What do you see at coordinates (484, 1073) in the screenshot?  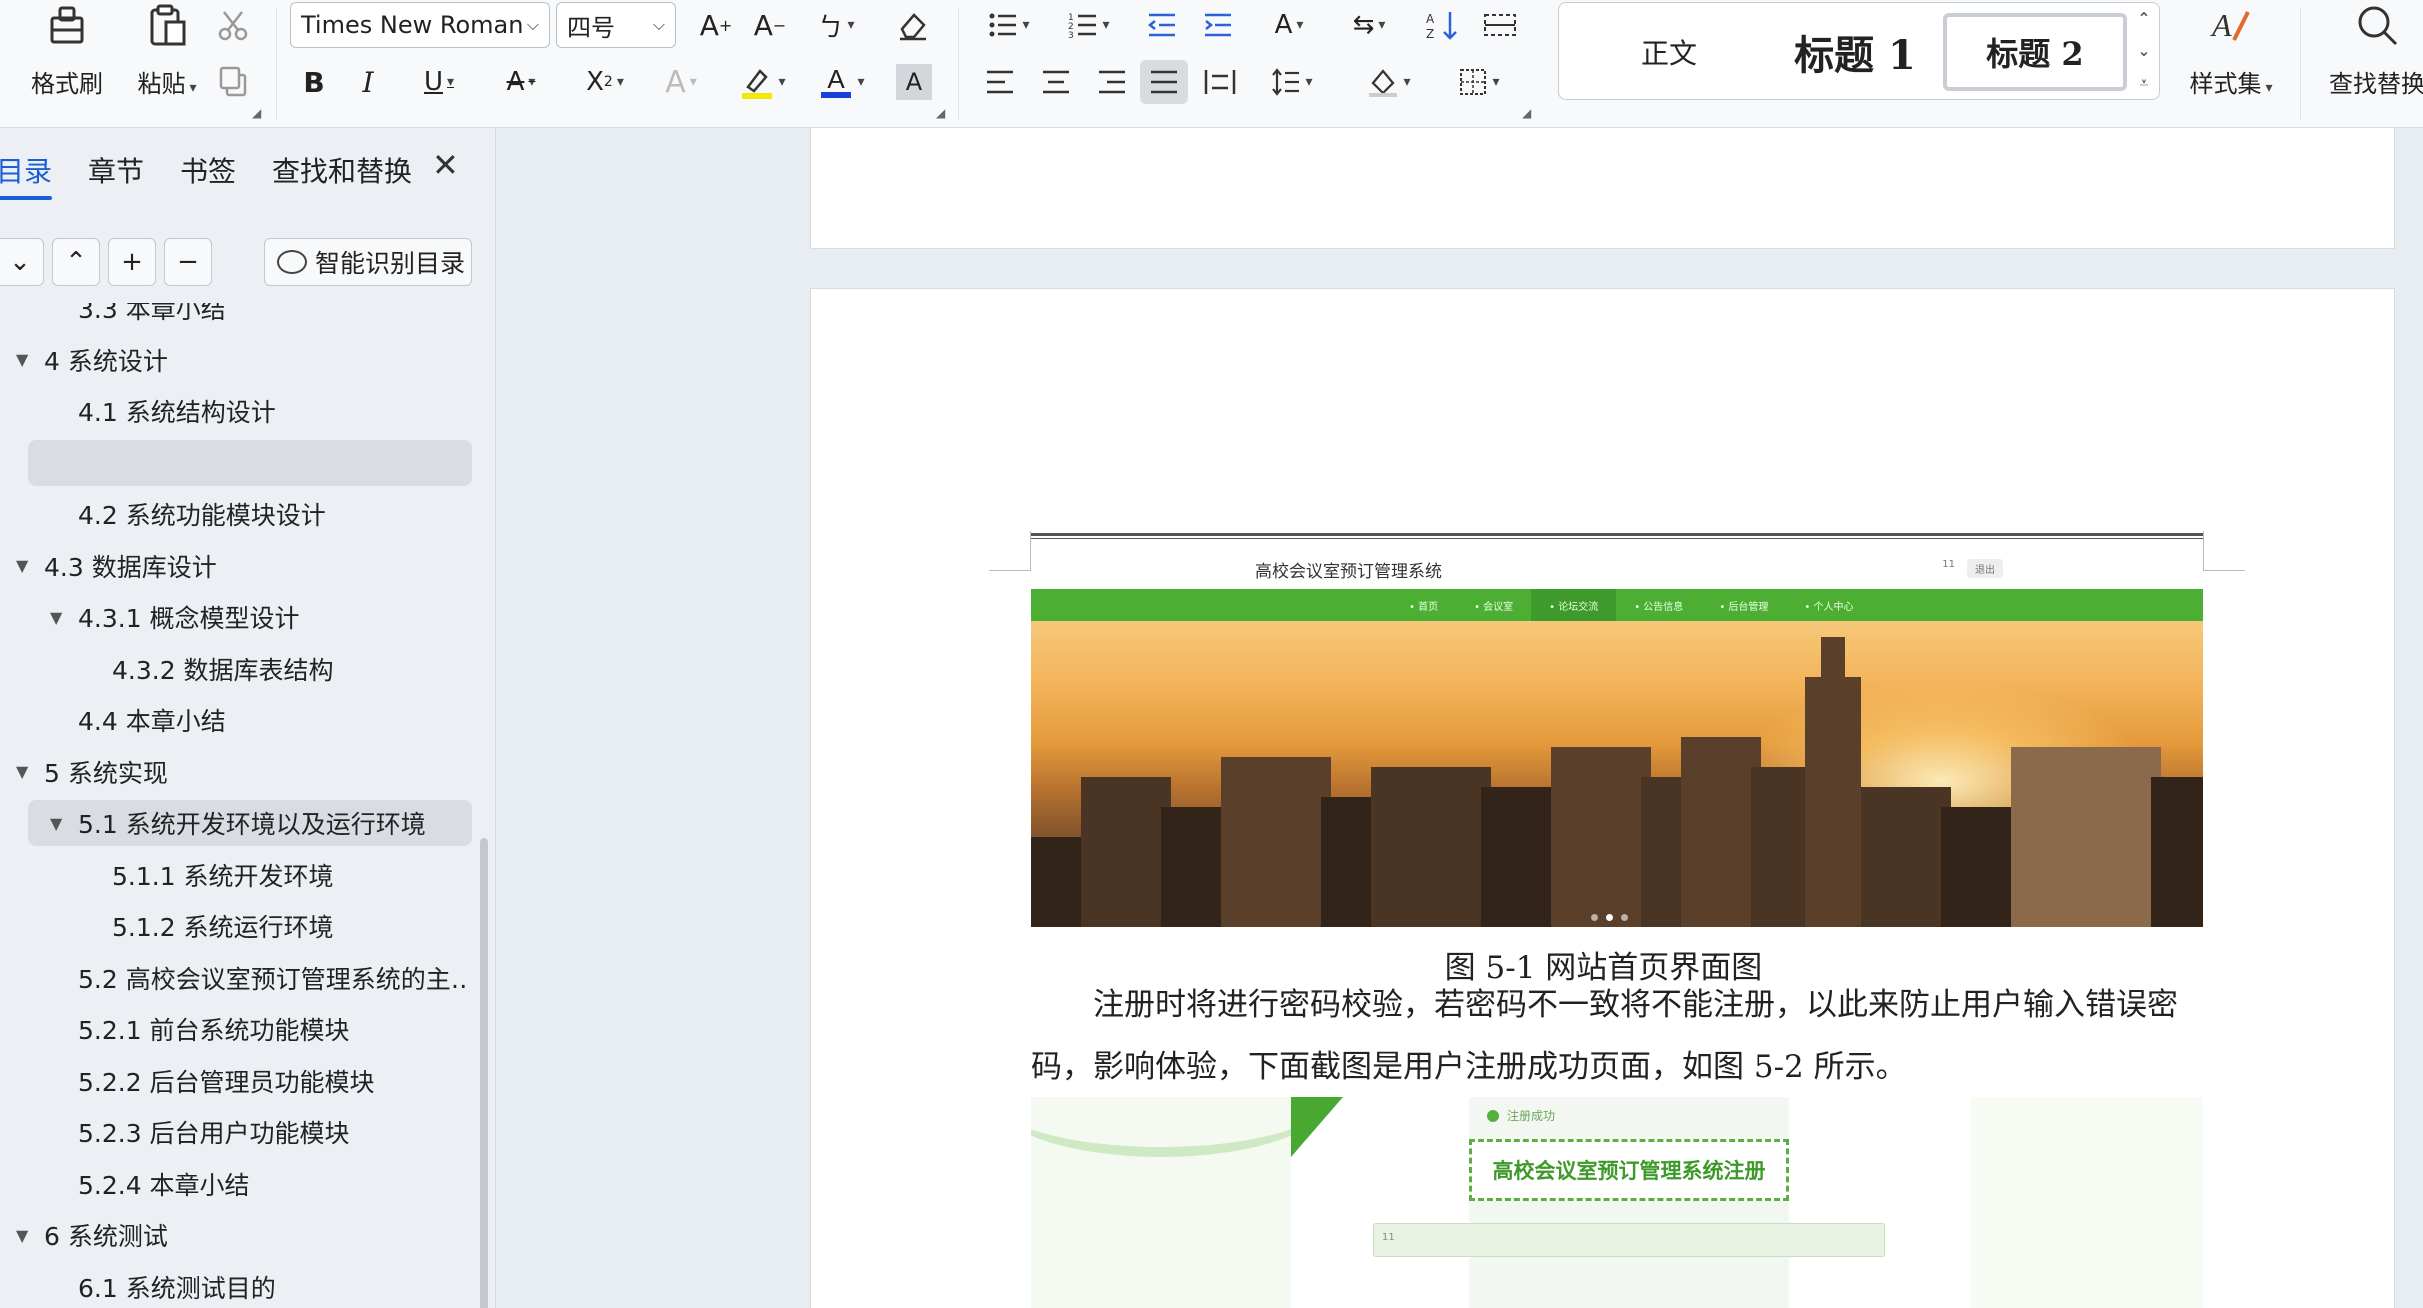 I see `nav-scrollbar` at bounding box center [484, 1073].